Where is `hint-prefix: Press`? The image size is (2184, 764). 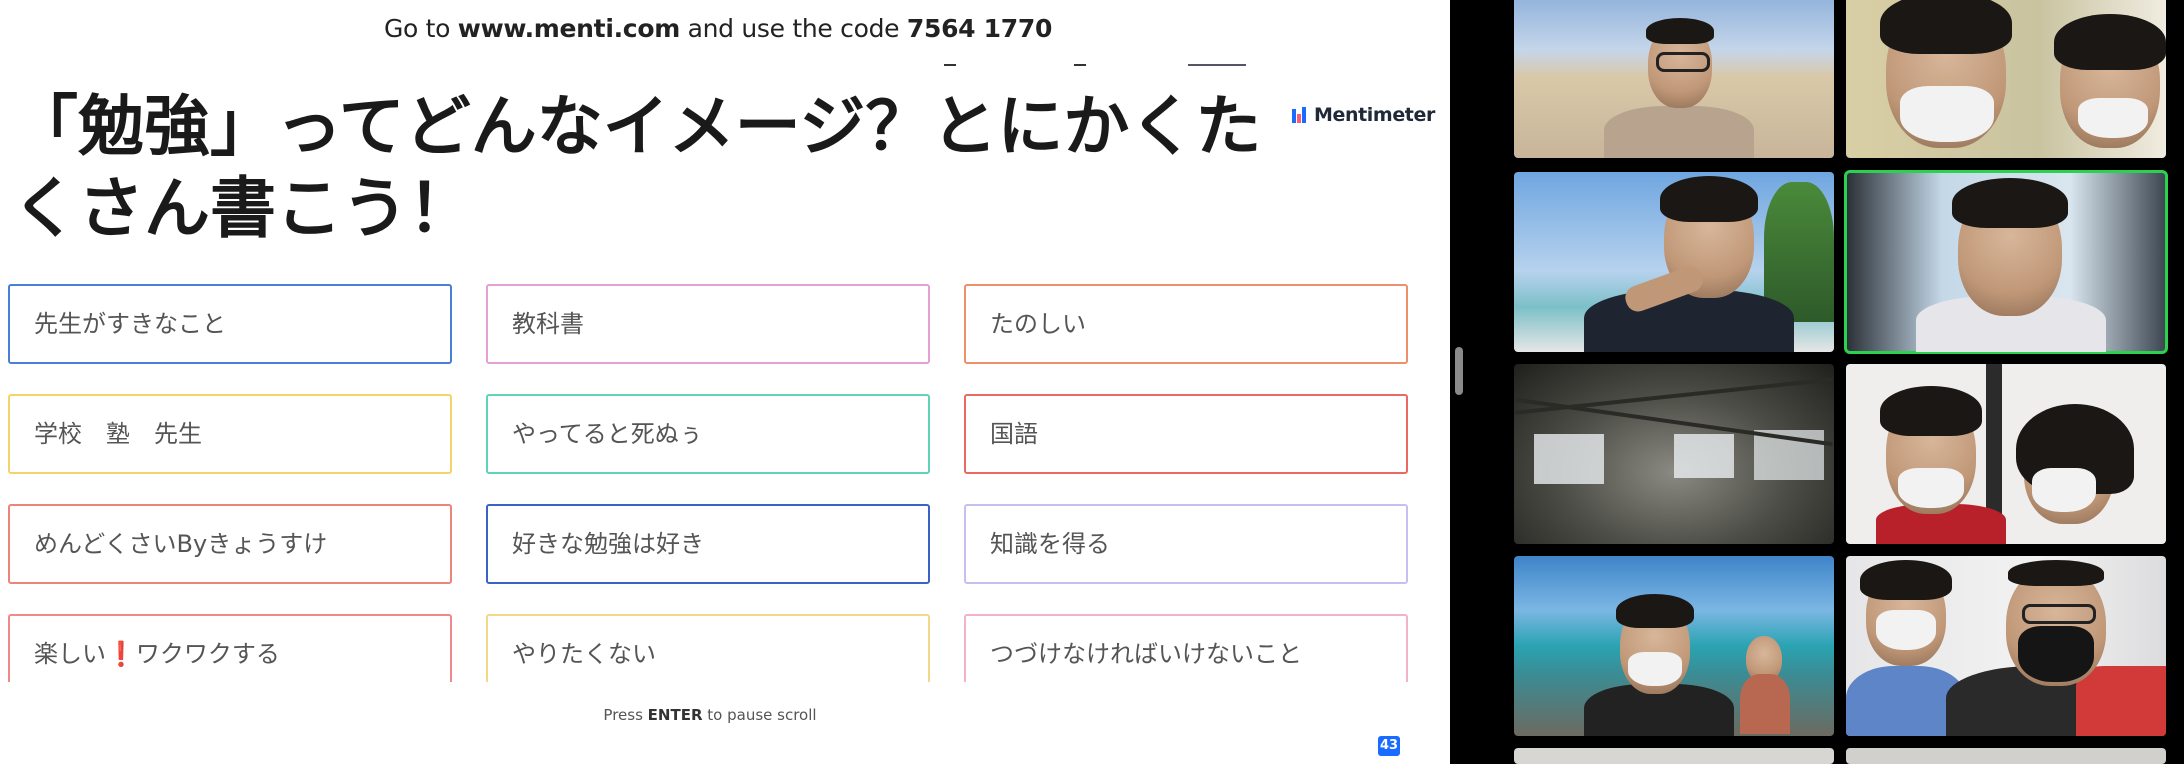 hint-prefix: Press is located at coordinates (625, 715).